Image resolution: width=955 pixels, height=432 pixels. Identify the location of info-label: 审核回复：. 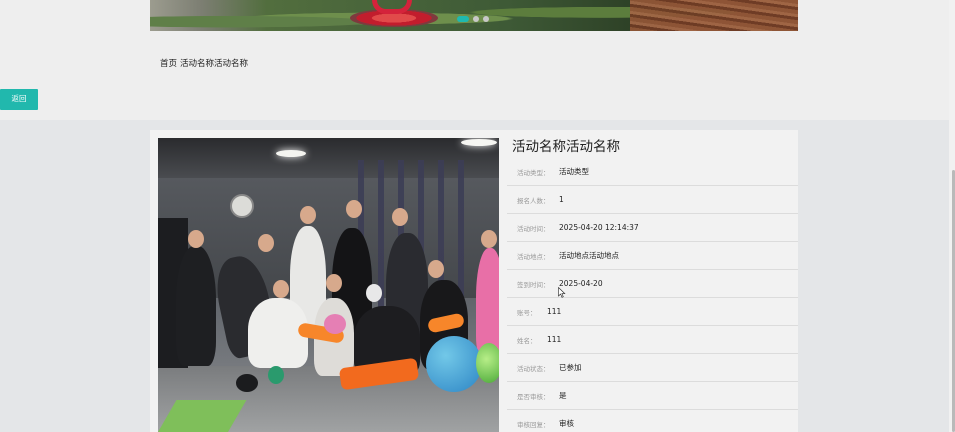
(533, 424).